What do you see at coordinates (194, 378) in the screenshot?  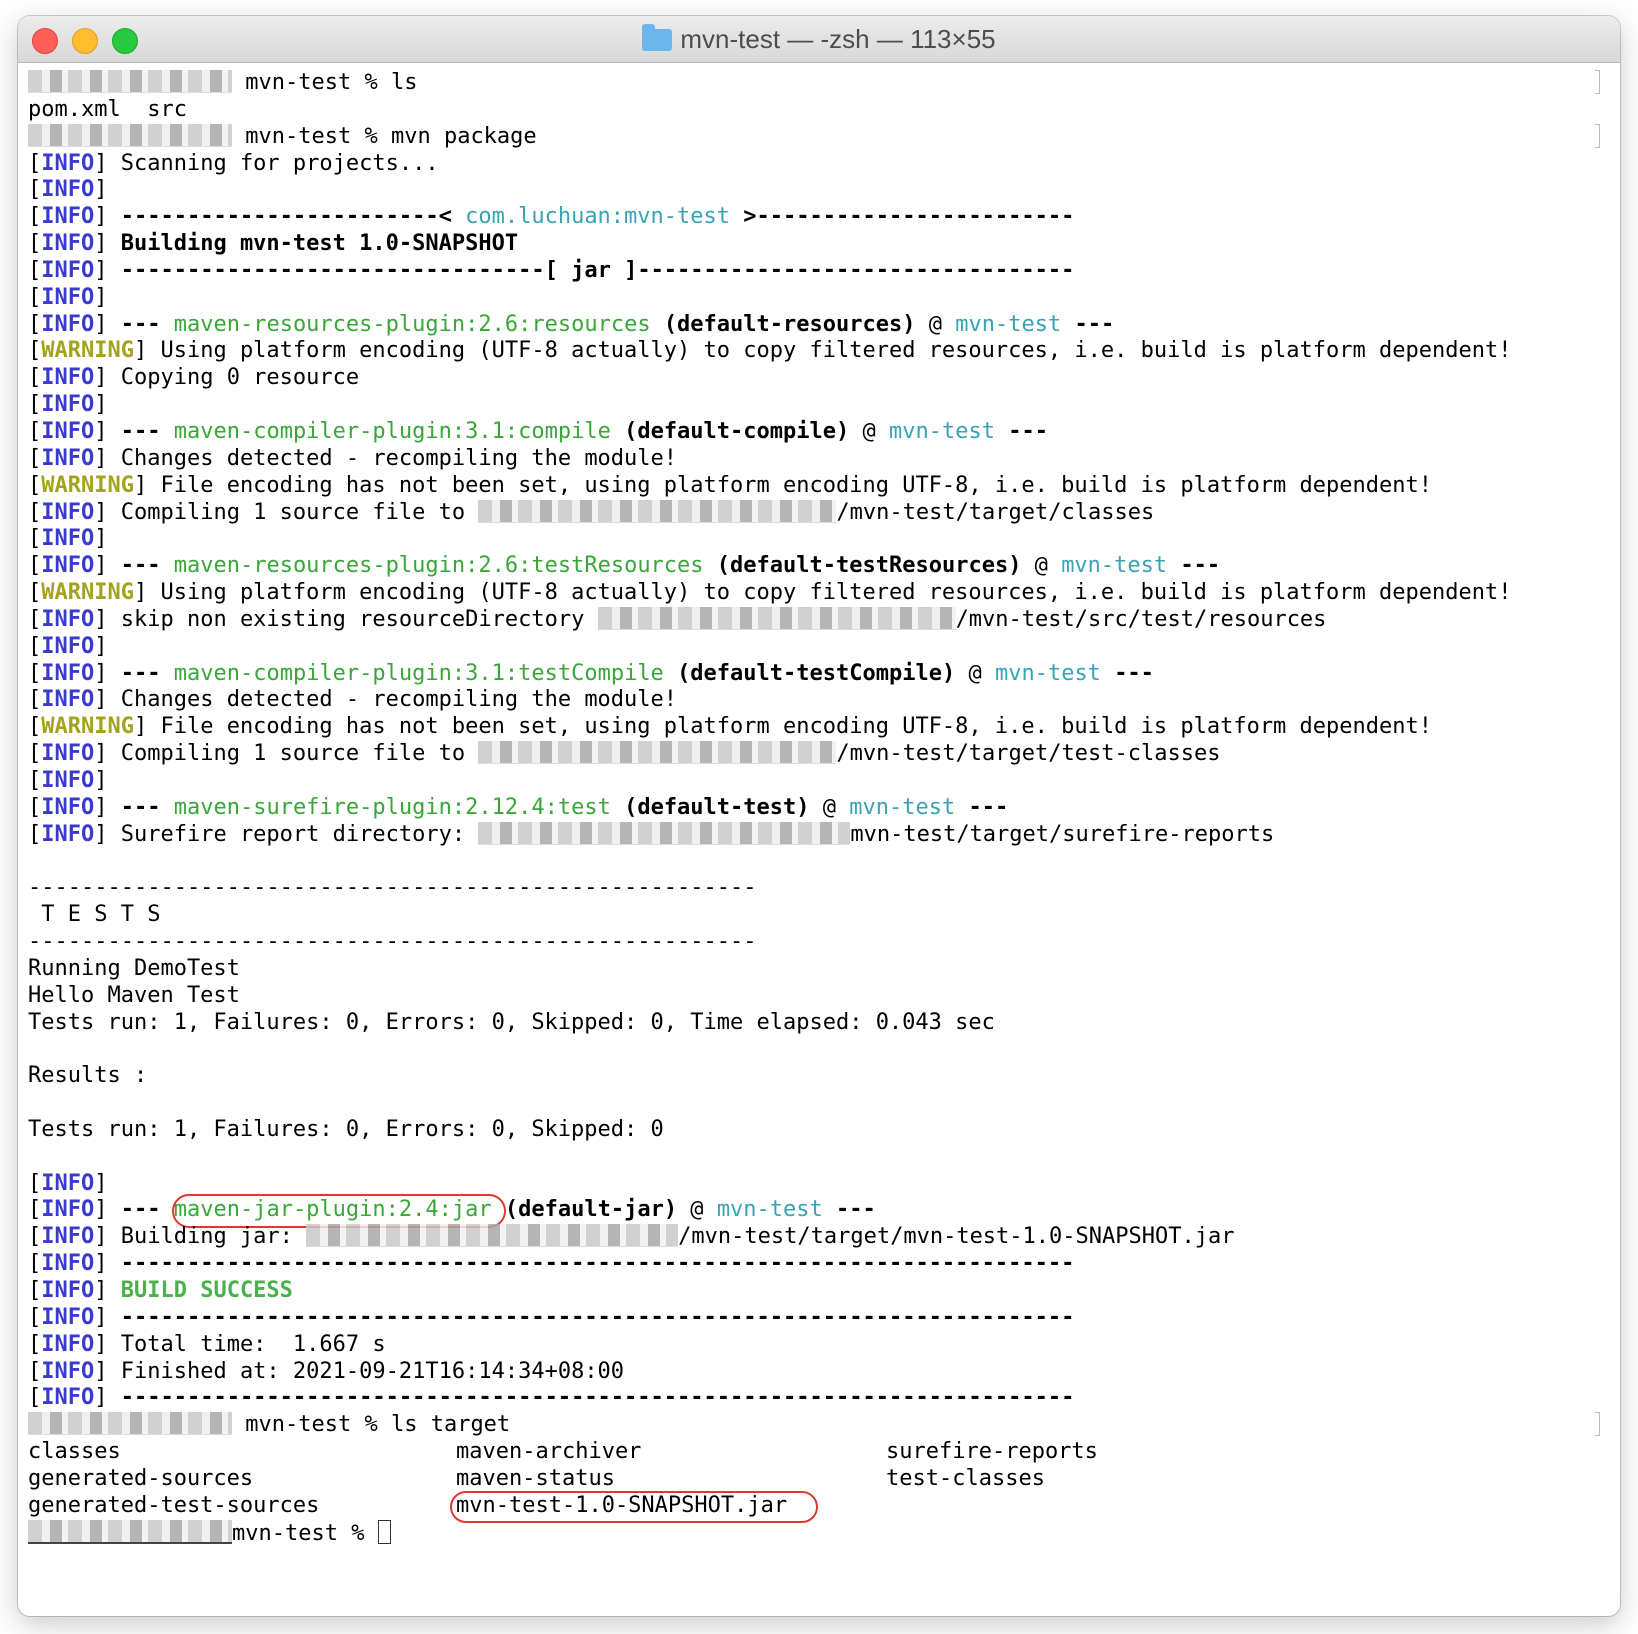 I see `log-line: [INFO] Copying 0 resource` at bounding box center [194, 378].